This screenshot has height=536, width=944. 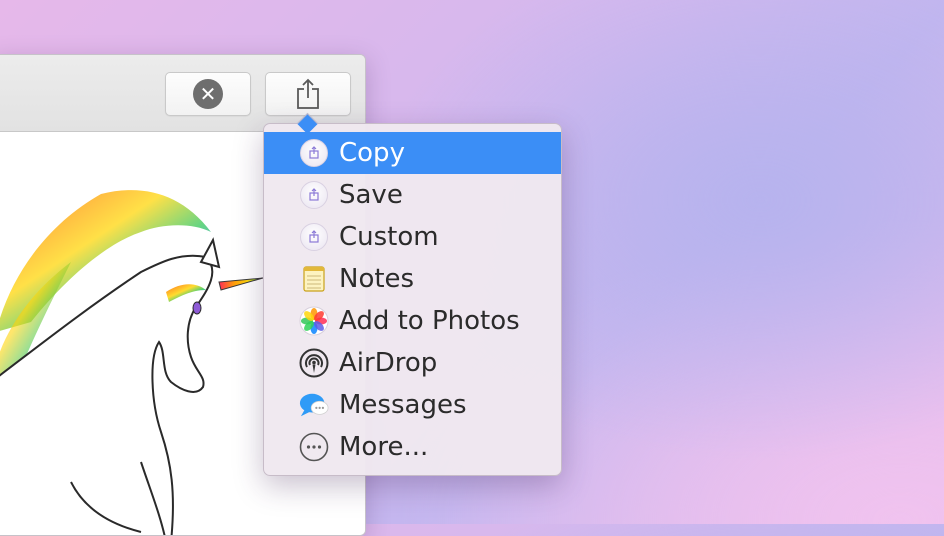 I want to click on share-icon, so click(x=308, y=93).